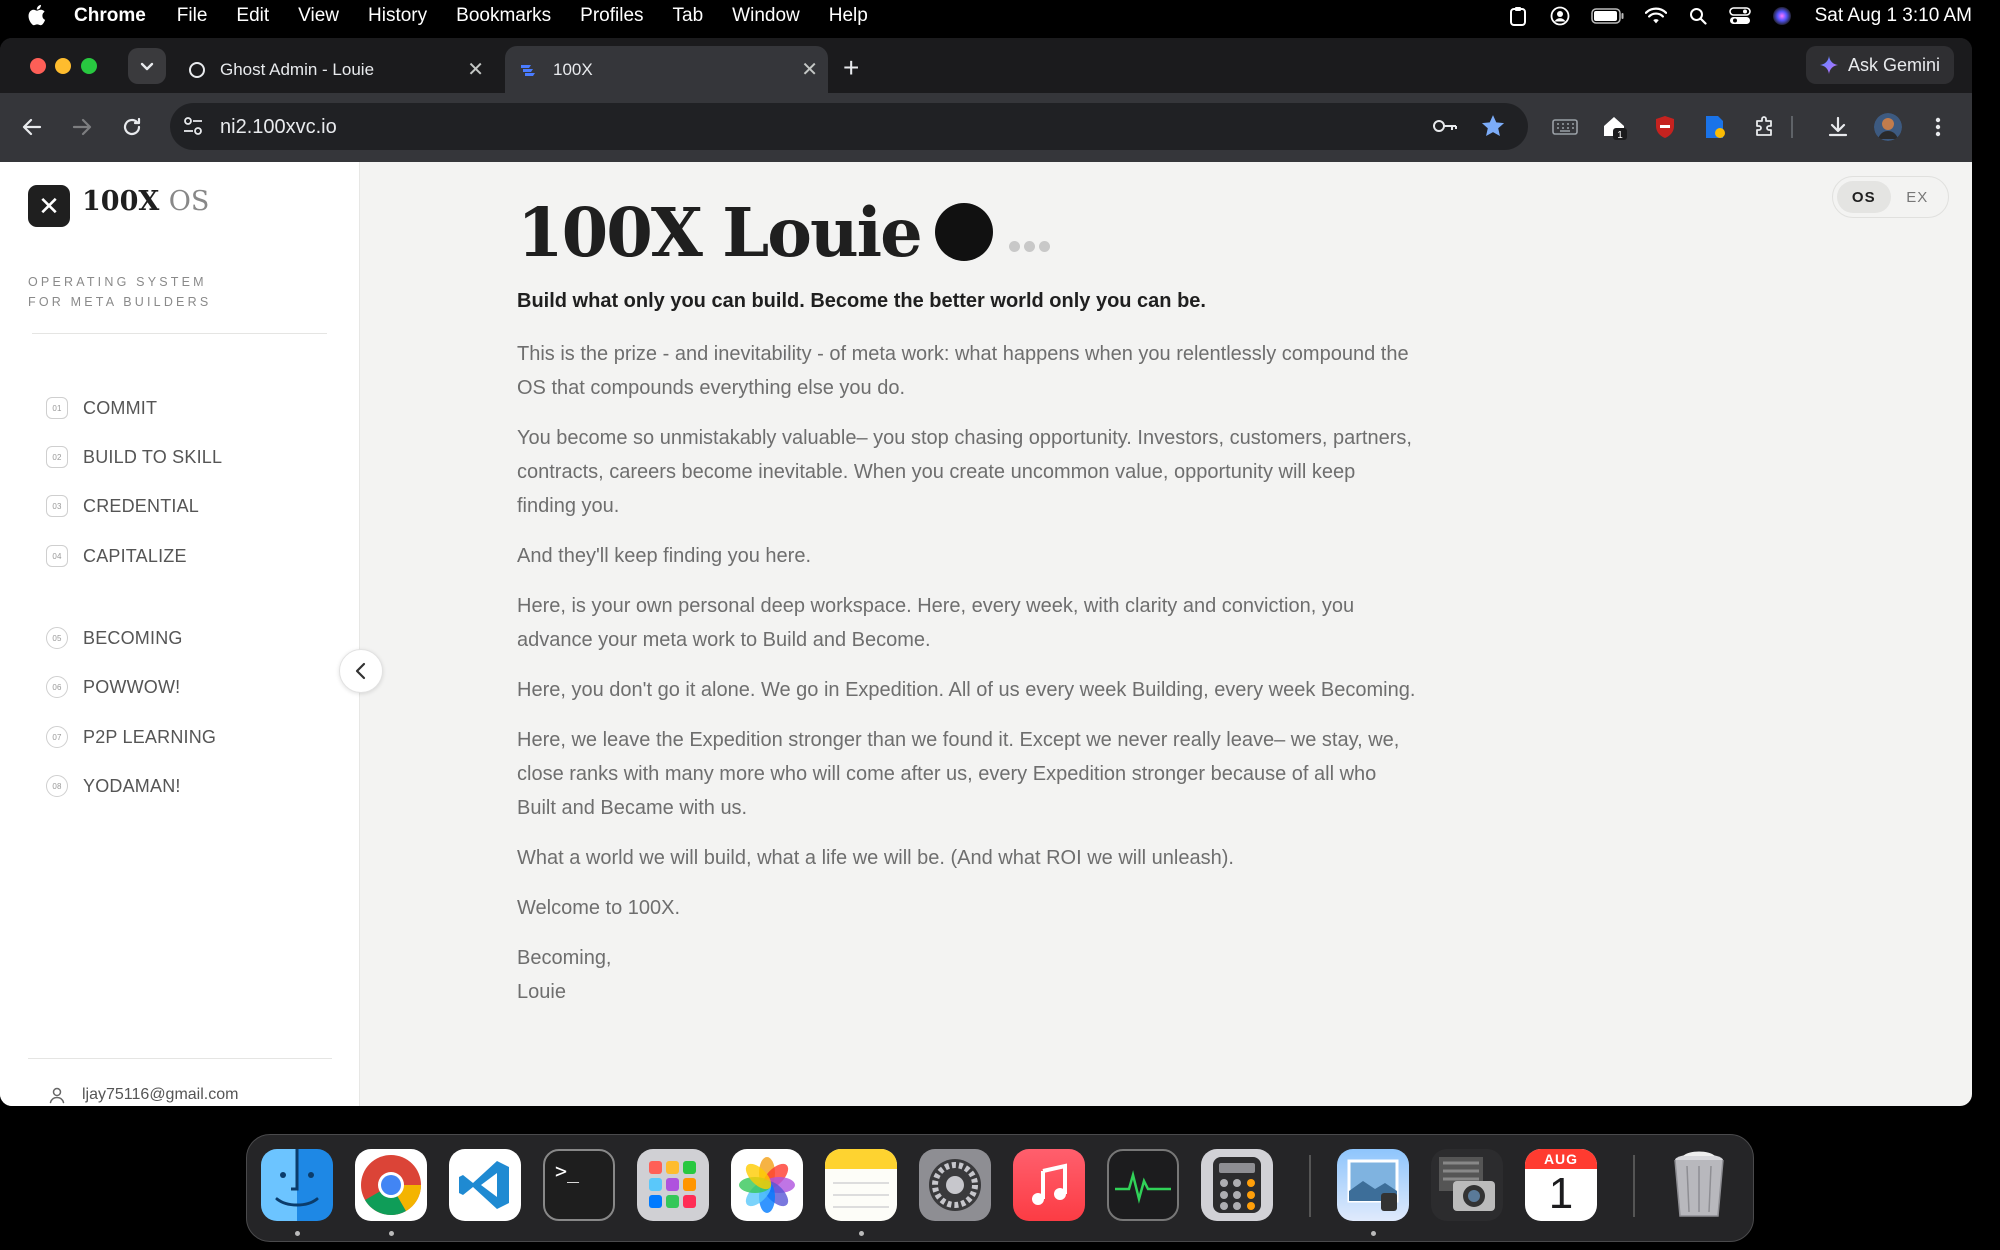 This screenshot has width=2000, height=1250. I want to click on ask-gemini-button: Ask Gemini, so click(1879, 65).